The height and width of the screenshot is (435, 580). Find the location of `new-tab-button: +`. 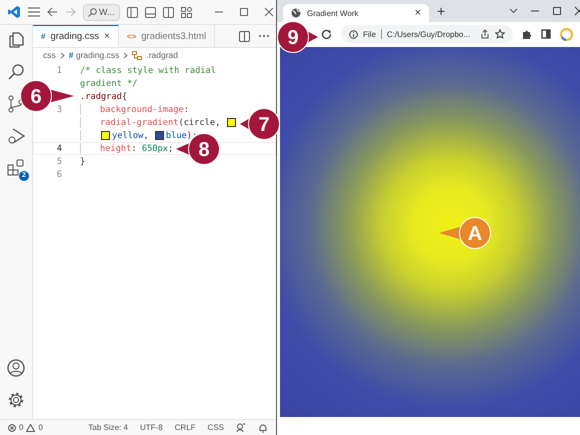

new-tab-button: + is located at coordinates (441, 11).